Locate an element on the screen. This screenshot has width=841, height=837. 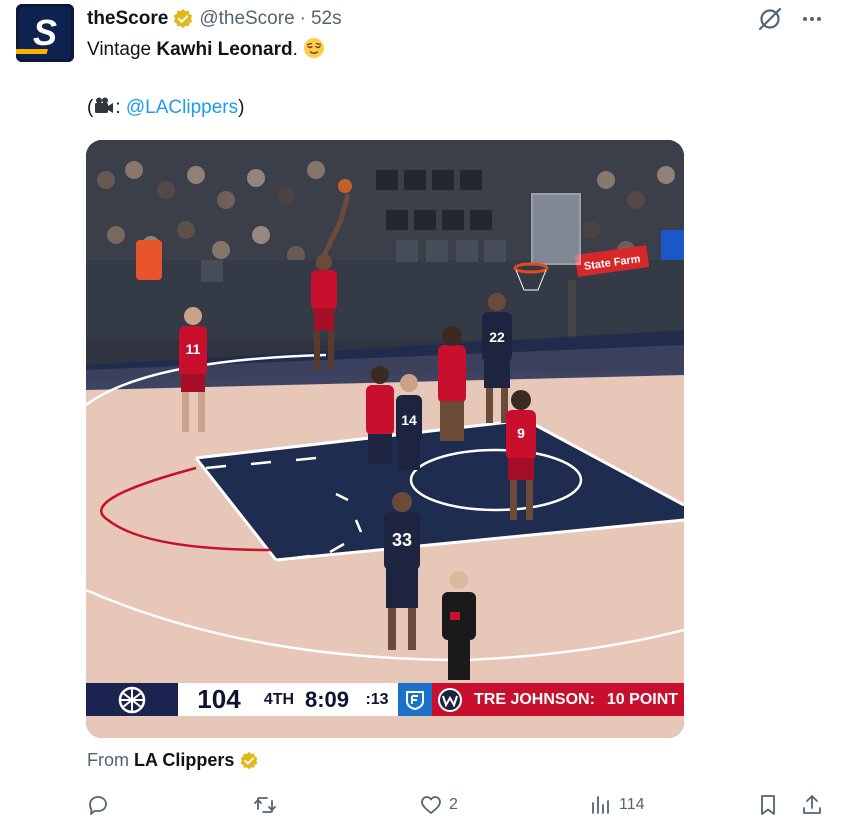
source-name-link: LA Clippers is located at coordinates (184, 760).